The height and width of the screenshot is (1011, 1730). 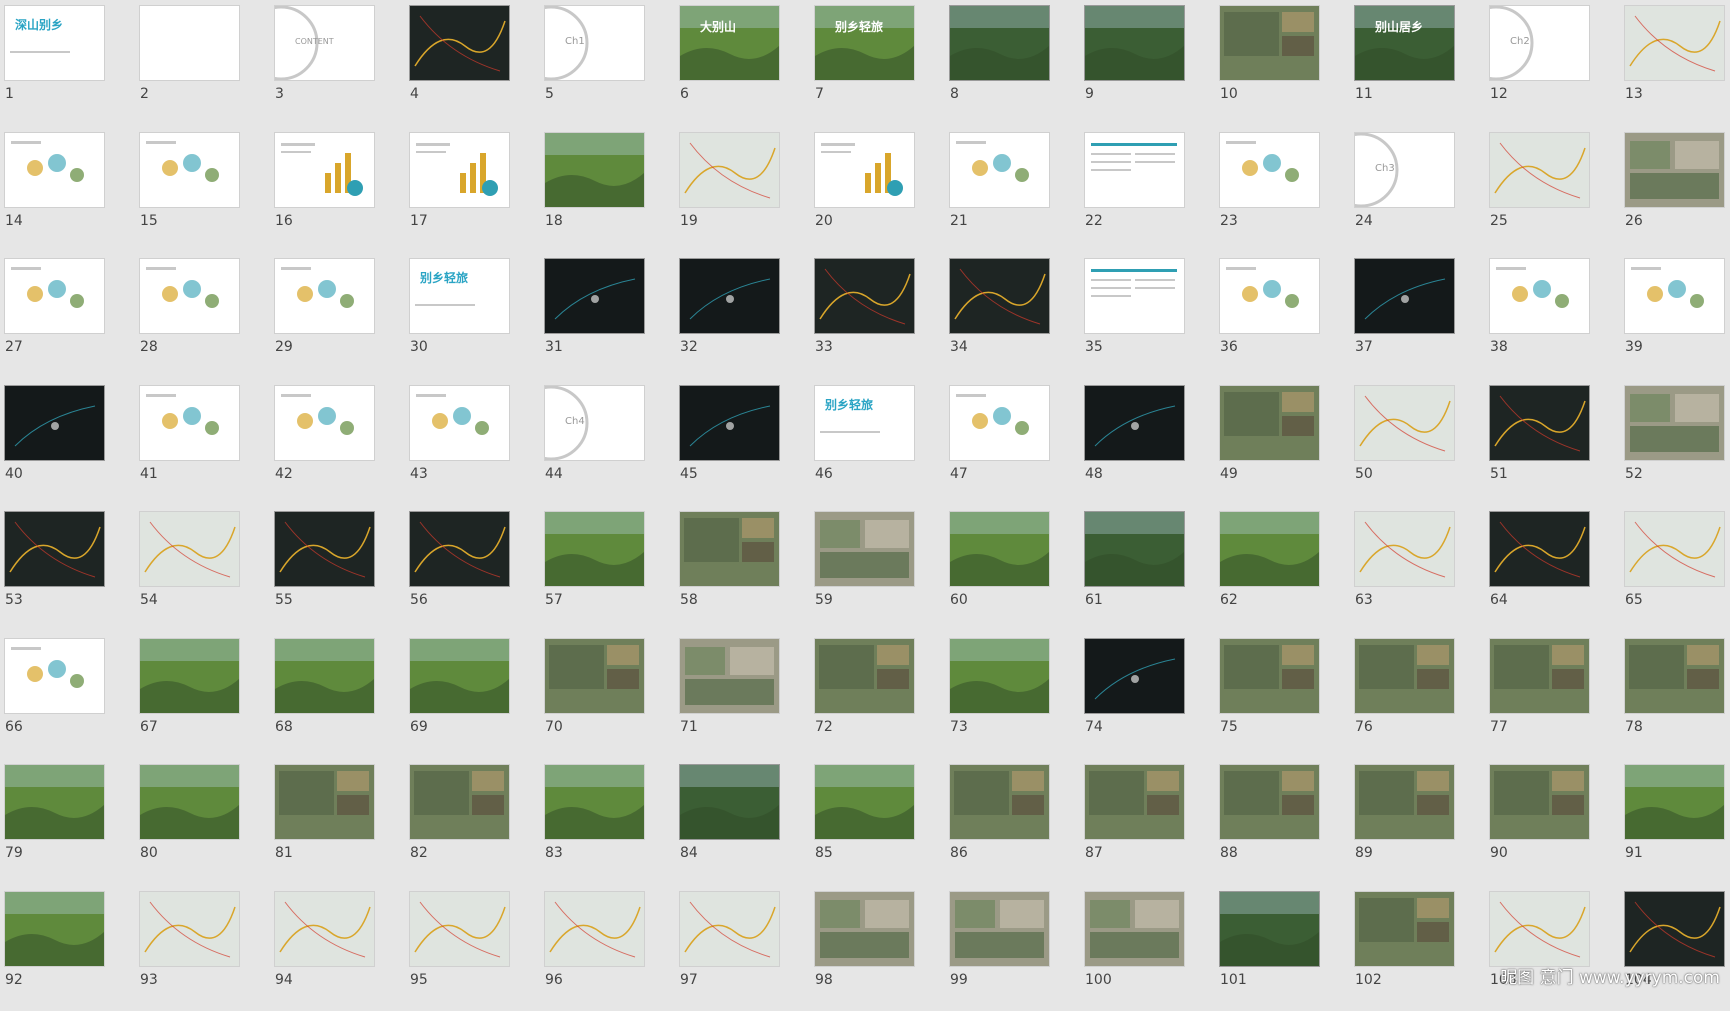 I want to click on slide-thumbnail: 99, so click(x=1012, y=948).